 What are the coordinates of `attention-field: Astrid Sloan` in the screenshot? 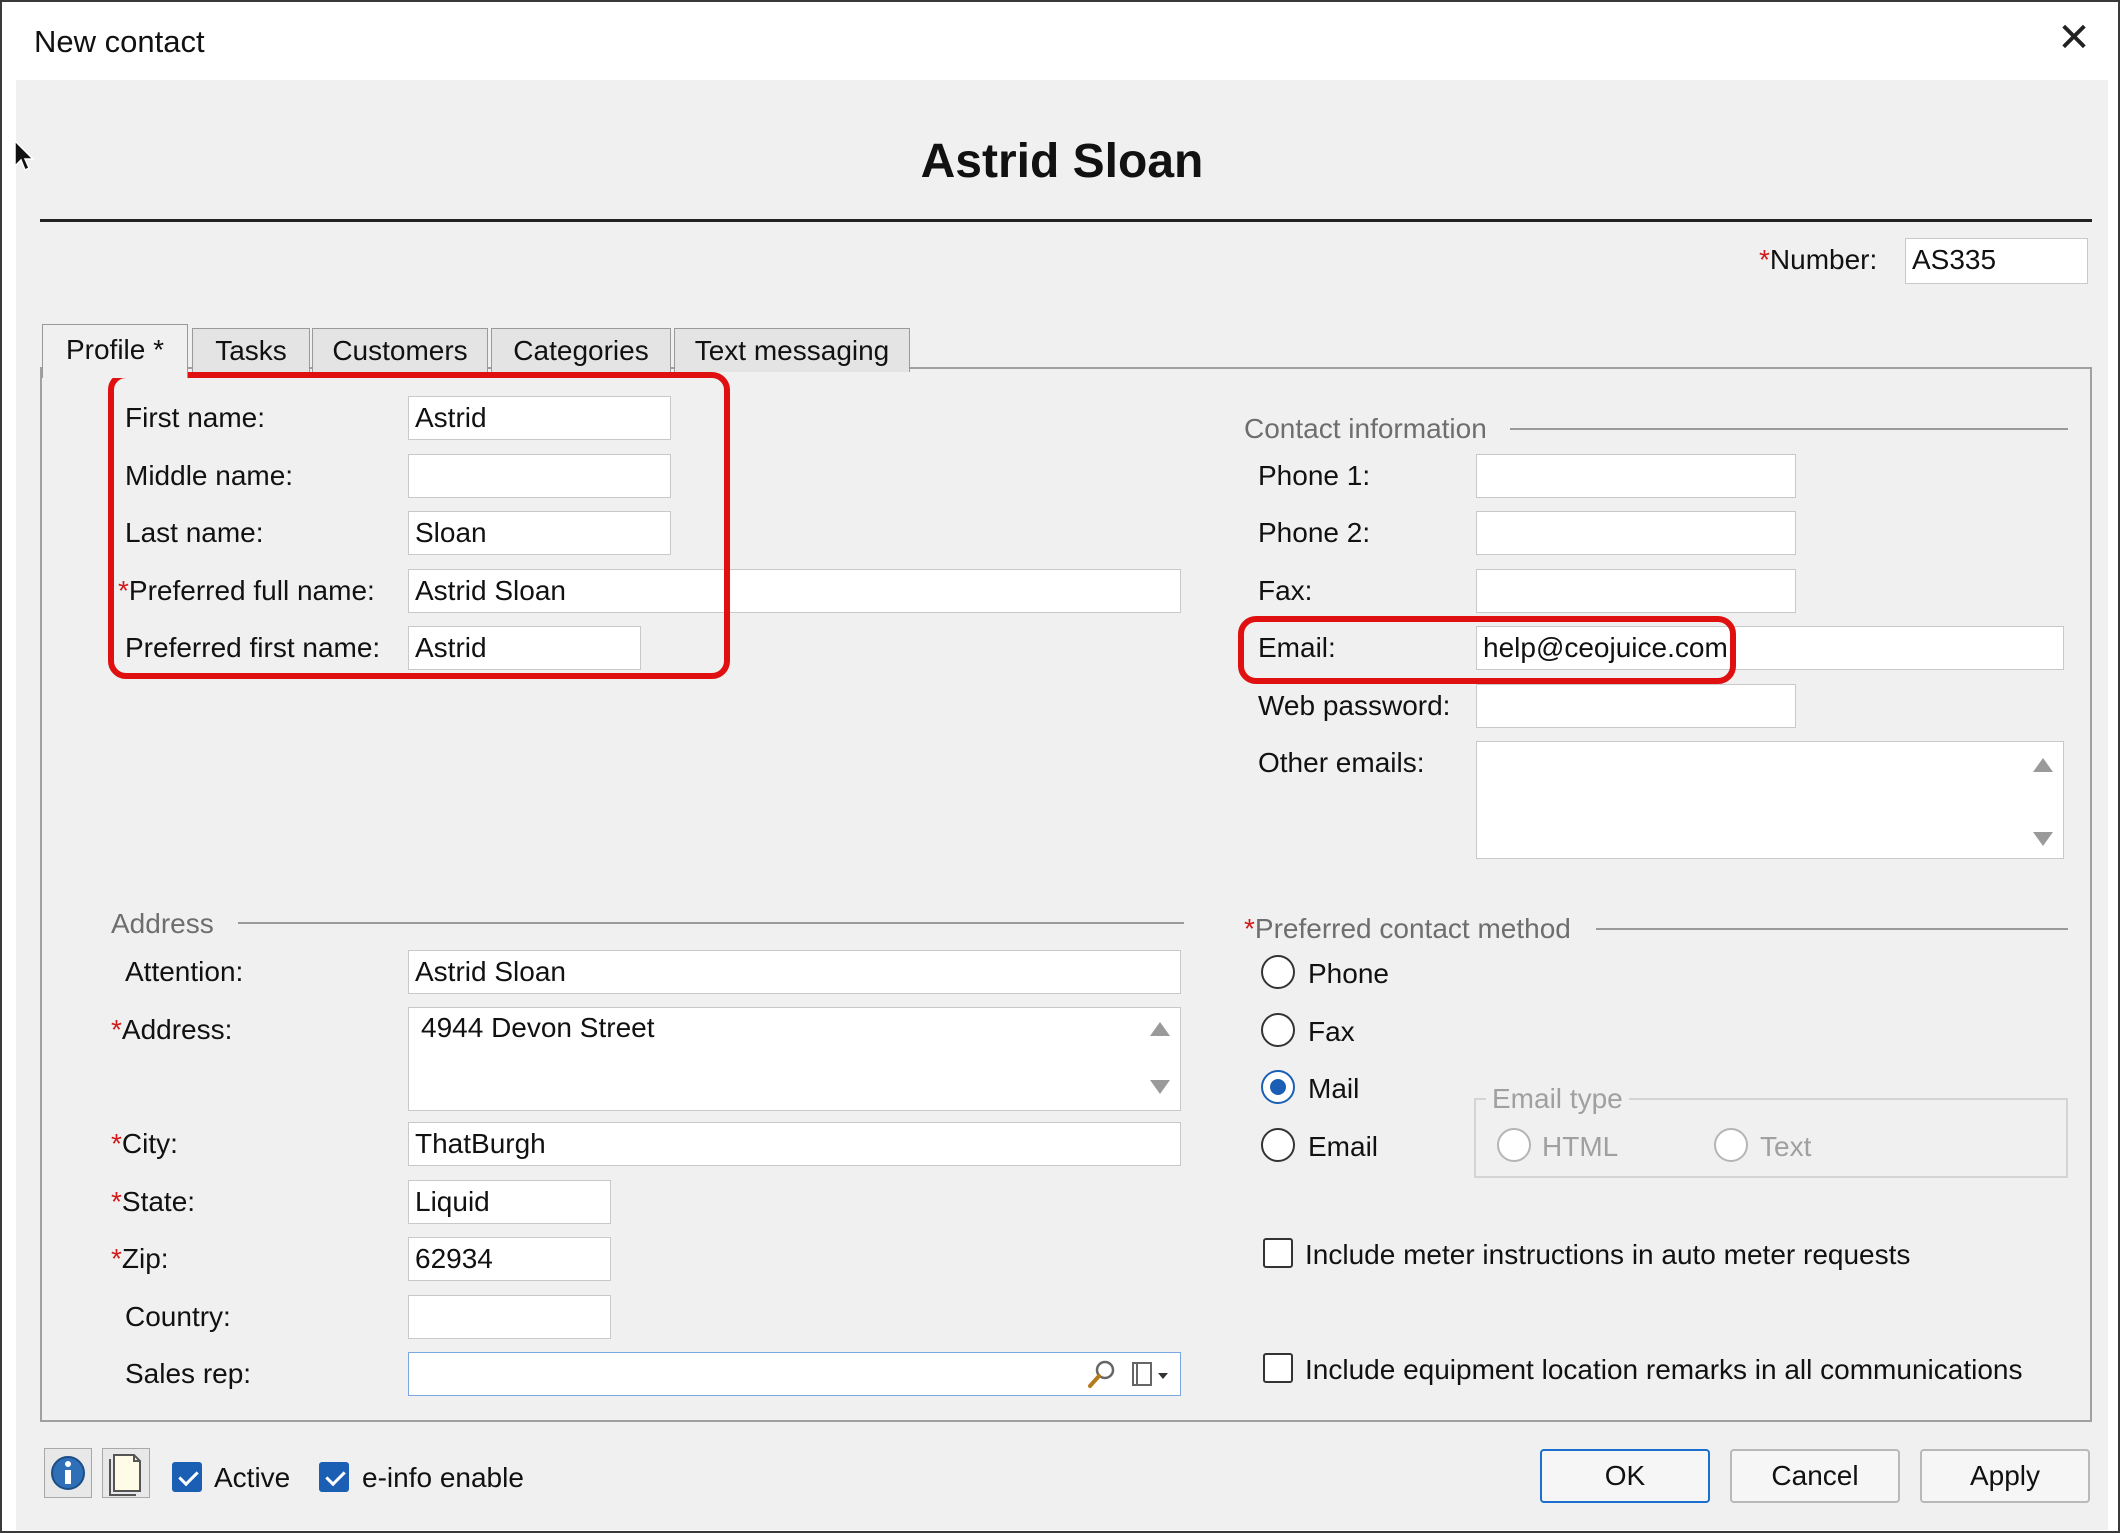 It's located at (794, 972).